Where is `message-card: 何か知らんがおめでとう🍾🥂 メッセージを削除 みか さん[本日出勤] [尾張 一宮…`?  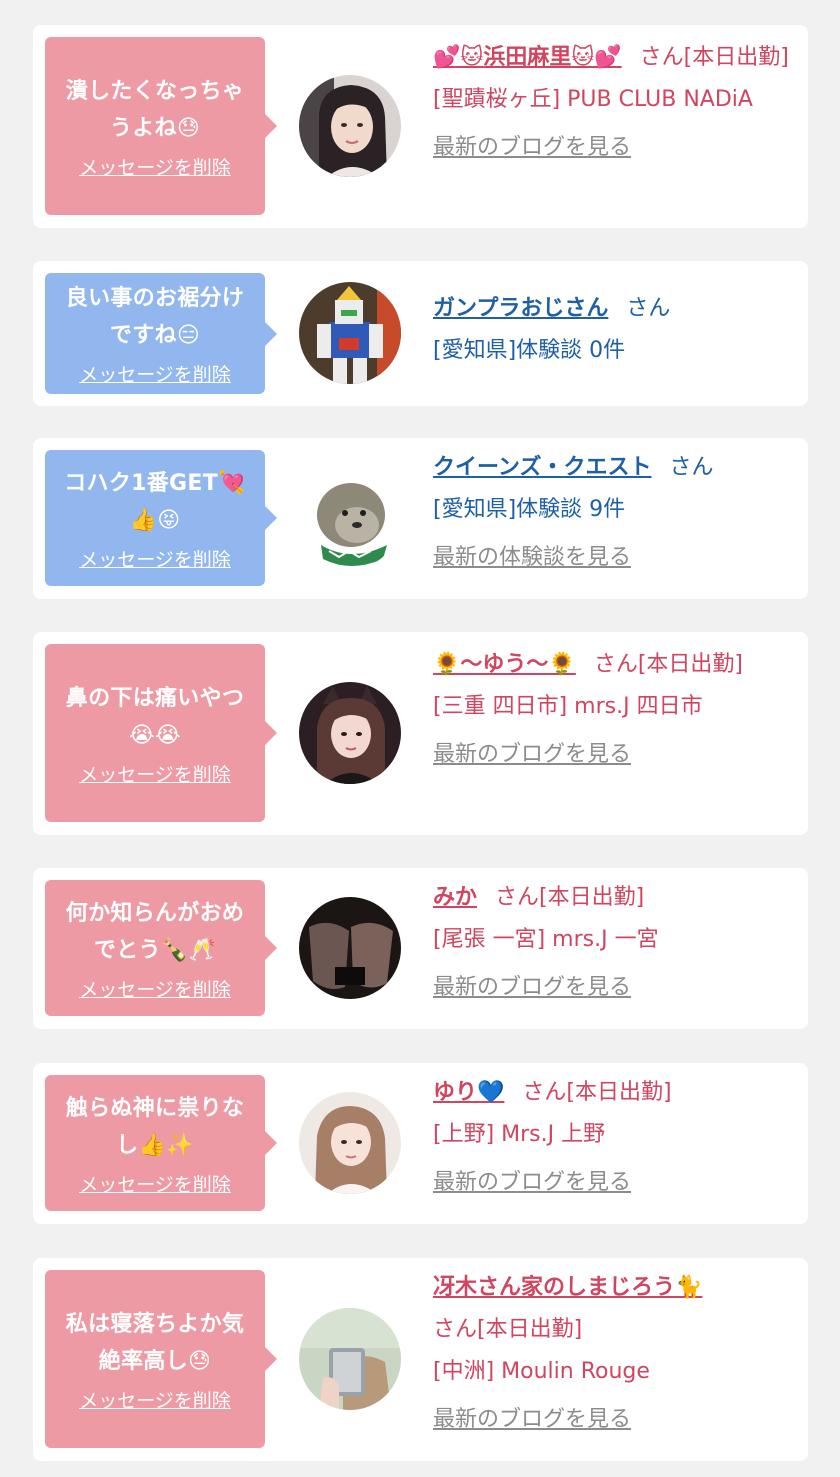
message-card: 何か知らんがおめでとう🍾🥂 メッセージを削除 みか さん[本日出勤] [尾張 一宮… is located at coordinates (420, 948).